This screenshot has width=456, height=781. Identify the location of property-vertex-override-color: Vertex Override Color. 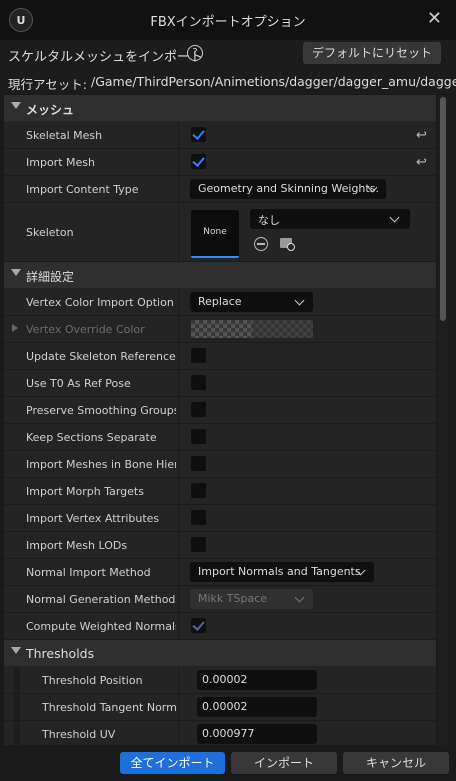
(220, 329).